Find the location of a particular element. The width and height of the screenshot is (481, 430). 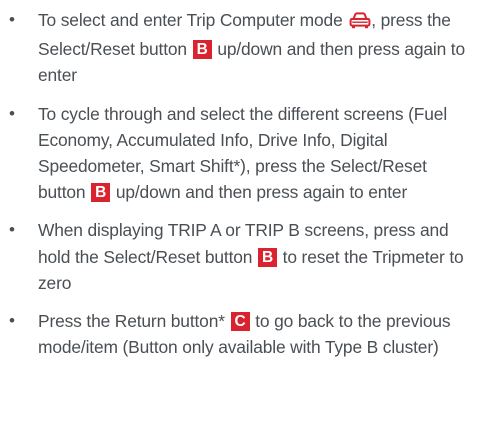

car-icon is located at coordinates (360, 23).